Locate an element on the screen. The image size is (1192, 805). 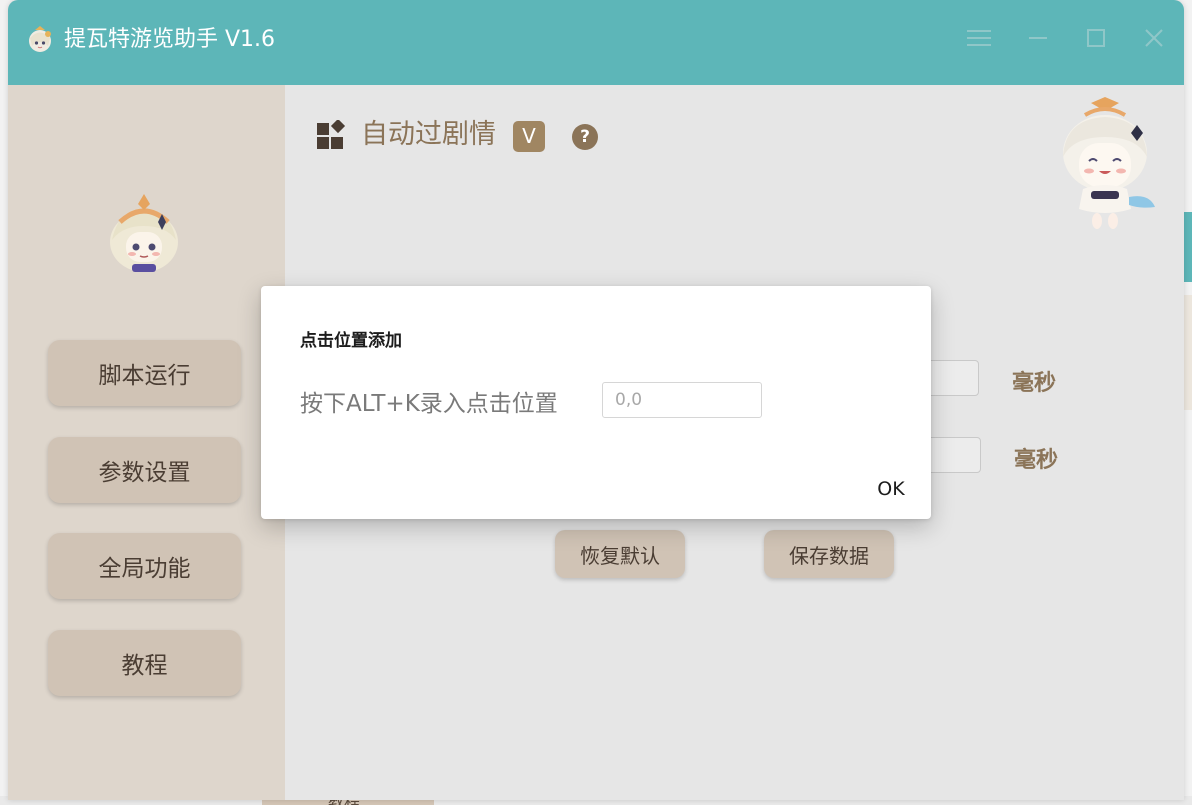
sidebar-item-label: 参数设置 is located at coordinates (144, 473).